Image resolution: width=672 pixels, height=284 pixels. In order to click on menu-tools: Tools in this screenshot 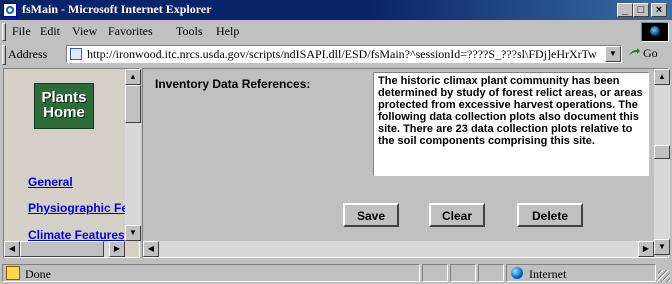, I will do `click(189, 31)`.